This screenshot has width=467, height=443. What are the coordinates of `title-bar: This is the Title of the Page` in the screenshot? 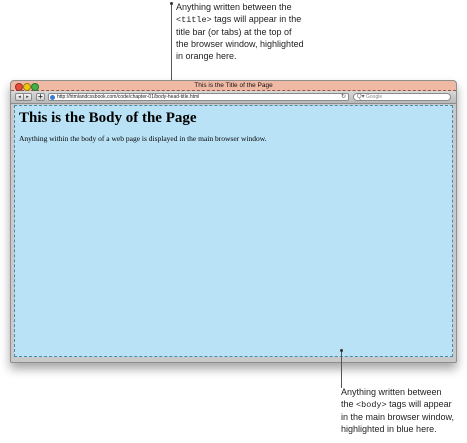 It's located at (233, 86).